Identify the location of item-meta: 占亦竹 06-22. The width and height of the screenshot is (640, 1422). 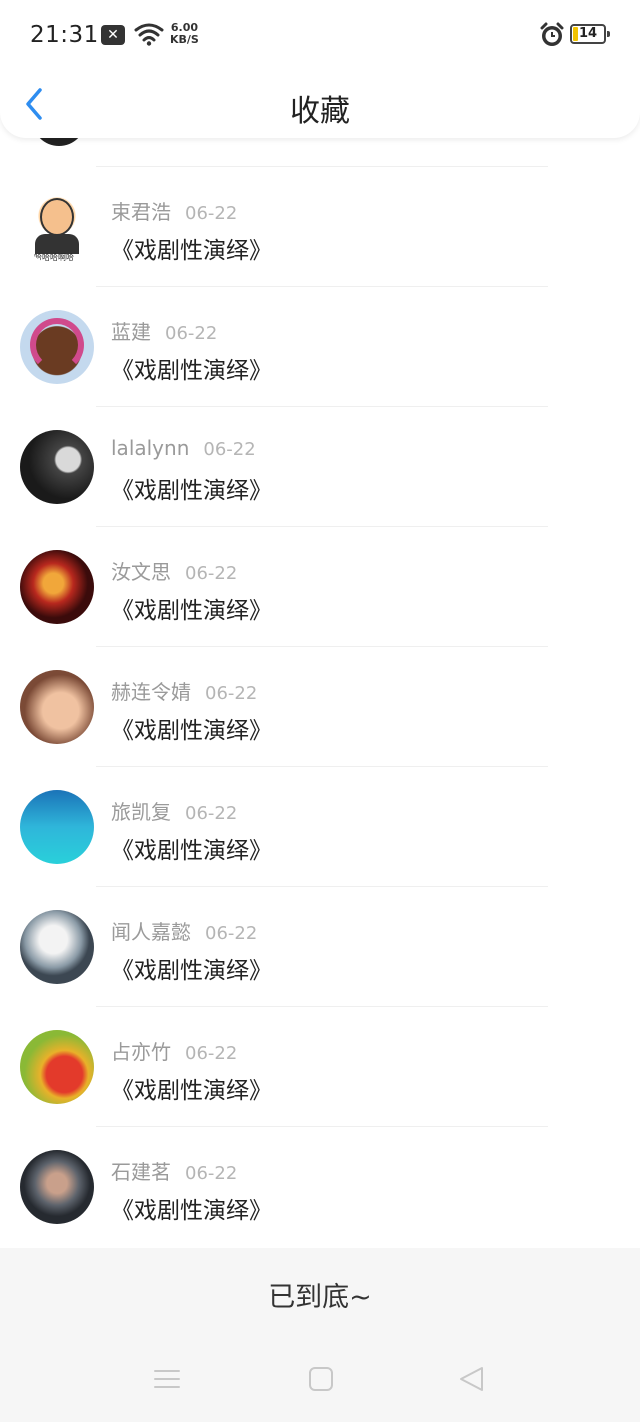
(174, 1050).